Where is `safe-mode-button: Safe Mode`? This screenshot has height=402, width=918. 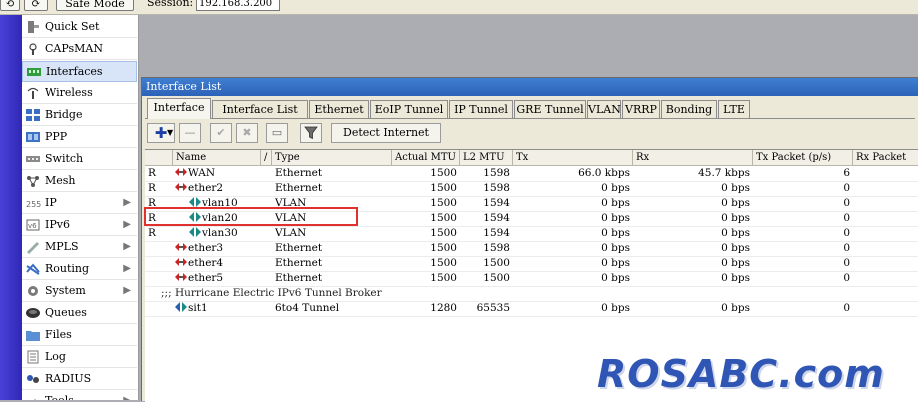 safe-mode-button: Safe Mode is located at coordinates (95, 5).